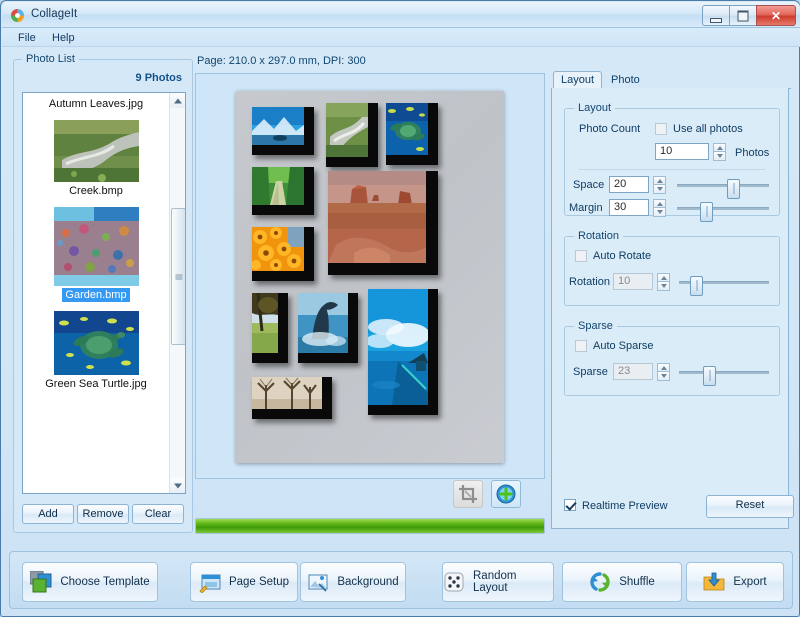 The width and height of the screenshot is (800, 617). I want to click on choose-template-button: Choose Template, so click(90, 582).